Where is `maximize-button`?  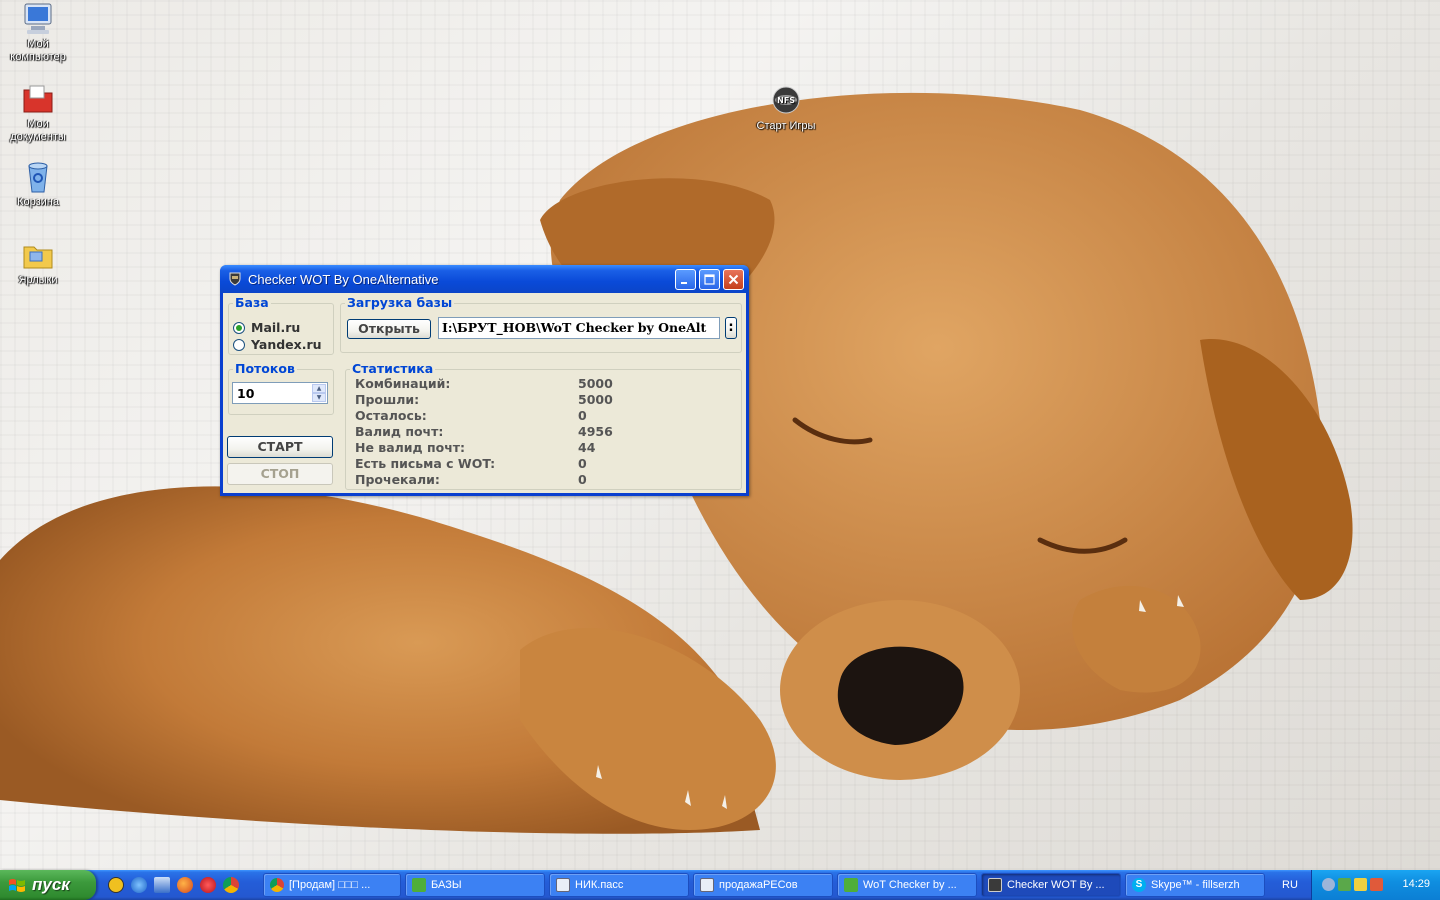 maximize-button is located at coordinates (709, 279).